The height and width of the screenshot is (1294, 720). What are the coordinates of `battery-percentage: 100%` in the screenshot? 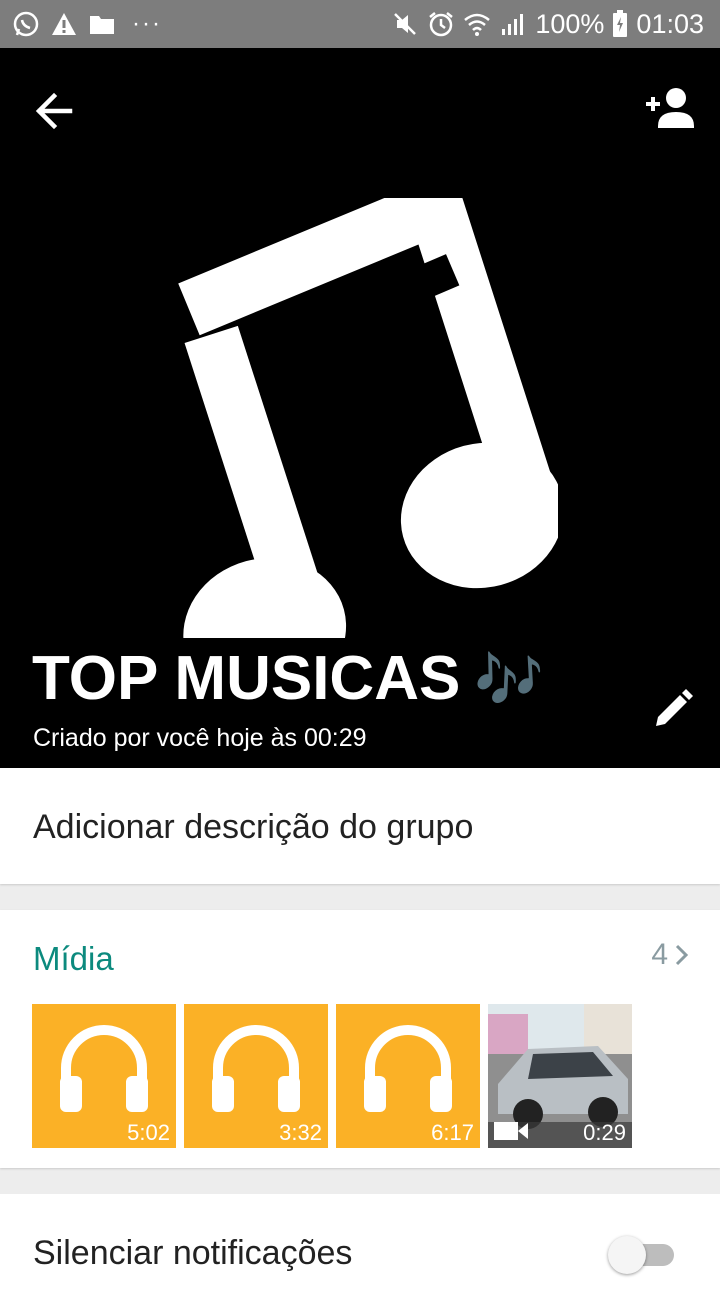 It's located at (570, 23).